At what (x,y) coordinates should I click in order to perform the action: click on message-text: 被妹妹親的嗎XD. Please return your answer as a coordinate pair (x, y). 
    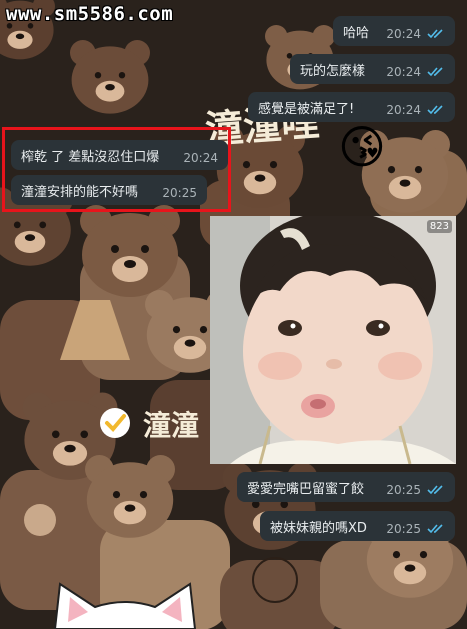
    Looking at the image, I should click on (318, 528).